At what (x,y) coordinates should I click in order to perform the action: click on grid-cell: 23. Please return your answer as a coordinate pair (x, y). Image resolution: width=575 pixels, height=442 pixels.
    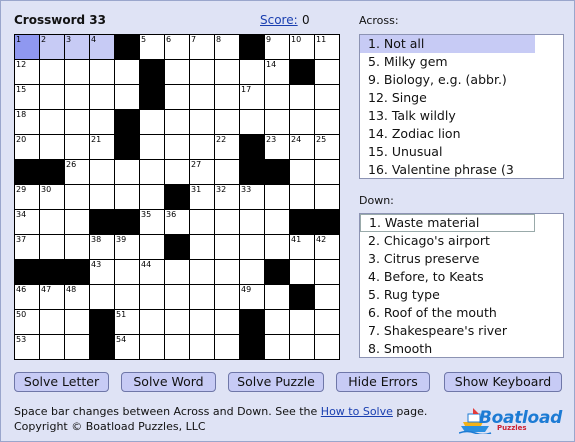
    Looking at the image, I should click on (277, 147).